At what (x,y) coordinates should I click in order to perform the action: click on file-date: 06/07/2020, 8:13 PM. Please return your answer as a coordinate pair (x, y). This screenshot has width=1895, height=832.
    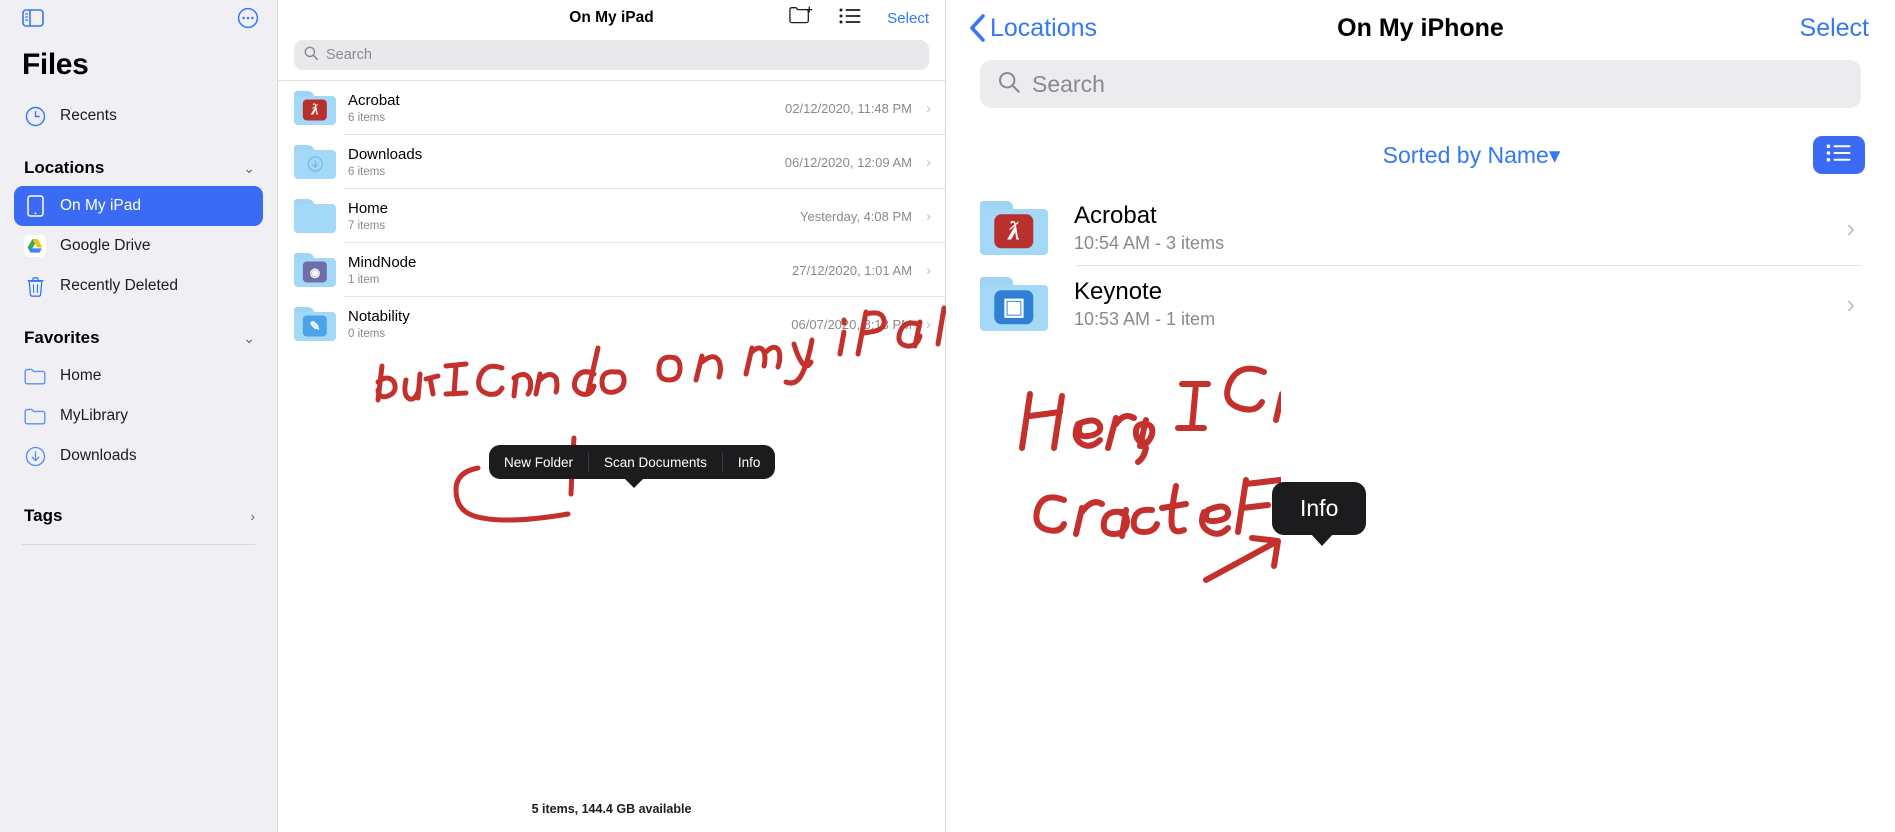
    Looking at the image, I should click on (851, 324).